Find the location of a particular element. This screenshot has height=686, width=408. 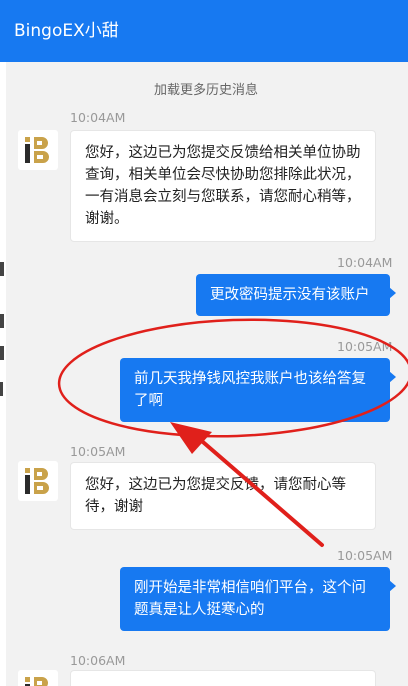

agent-message-bubble: 您好，这边已为您提交反馈，请您耐心等待，谢谢 is located at coordinates (223, 496).